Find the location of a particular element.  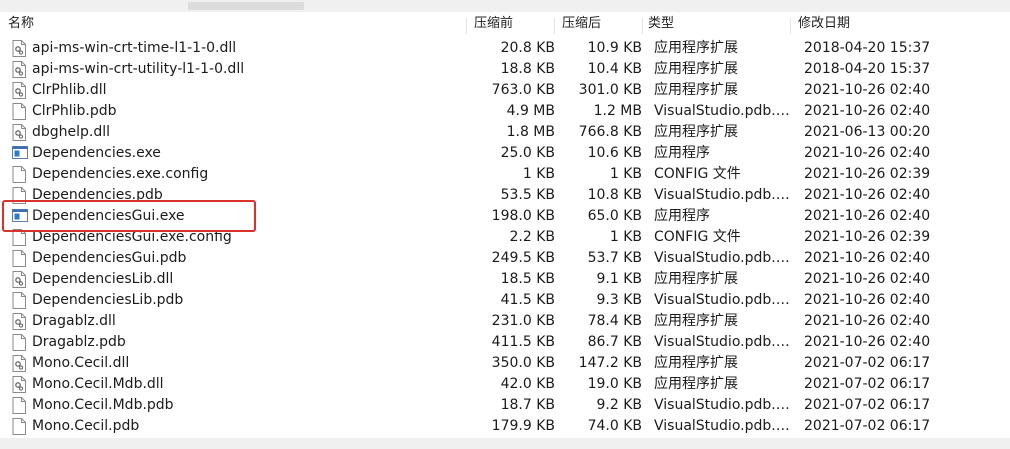

file-compressed-size: 42.0 KB is located at coordinates (527, 384).